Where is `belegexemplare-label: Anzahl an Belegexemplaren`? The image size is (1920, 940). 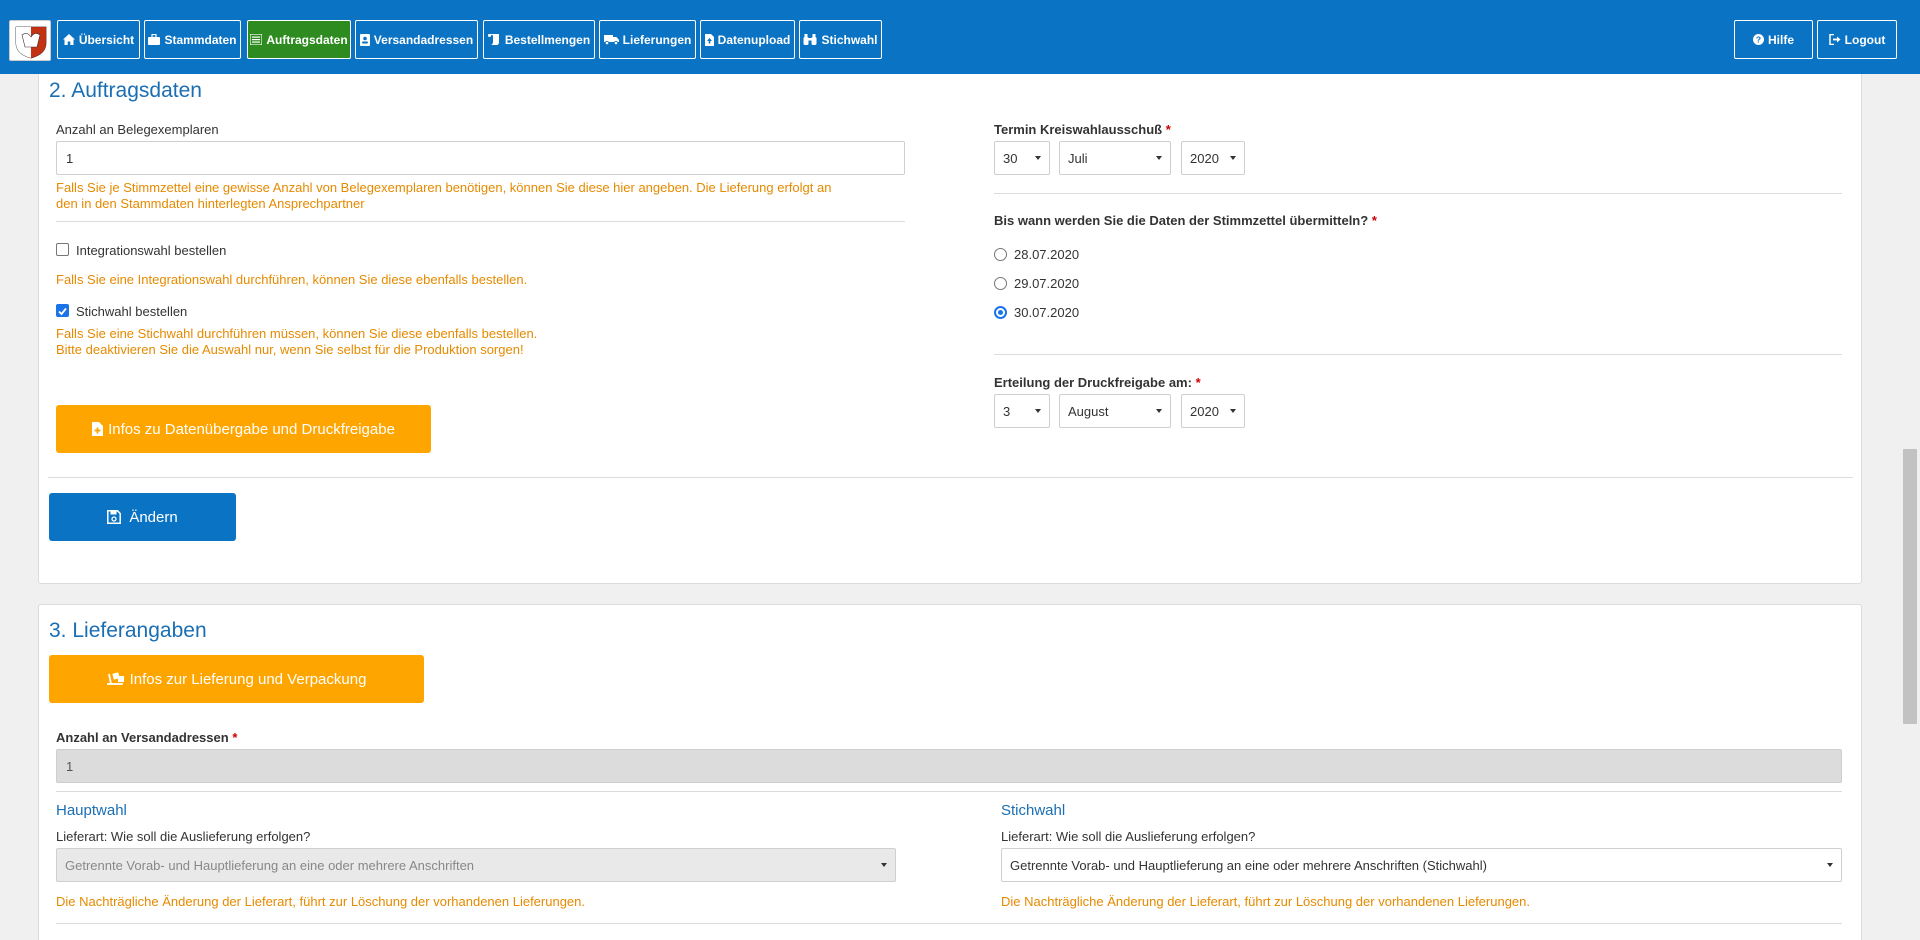 belegexemplare-label: Anzahl an Belegexemplaren is located at coordinates (137, 129).